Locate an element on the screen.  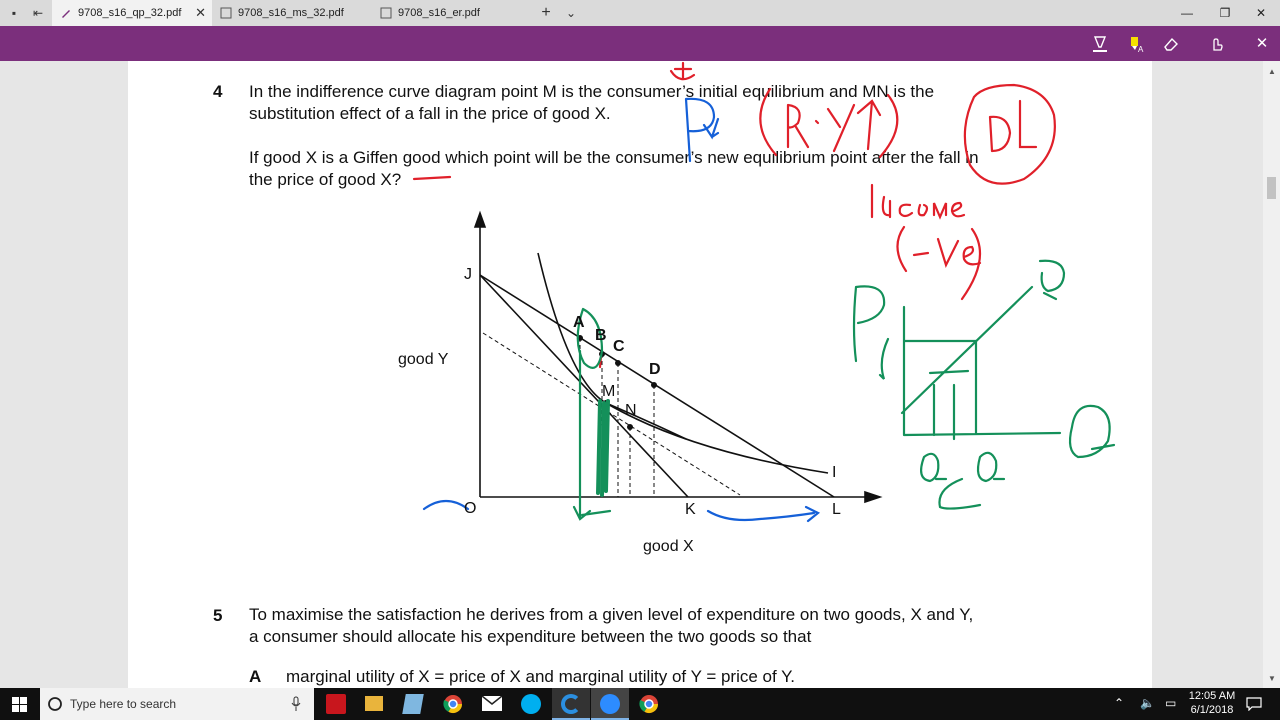
origin-o-label: O is located at coordinates (470, 508).